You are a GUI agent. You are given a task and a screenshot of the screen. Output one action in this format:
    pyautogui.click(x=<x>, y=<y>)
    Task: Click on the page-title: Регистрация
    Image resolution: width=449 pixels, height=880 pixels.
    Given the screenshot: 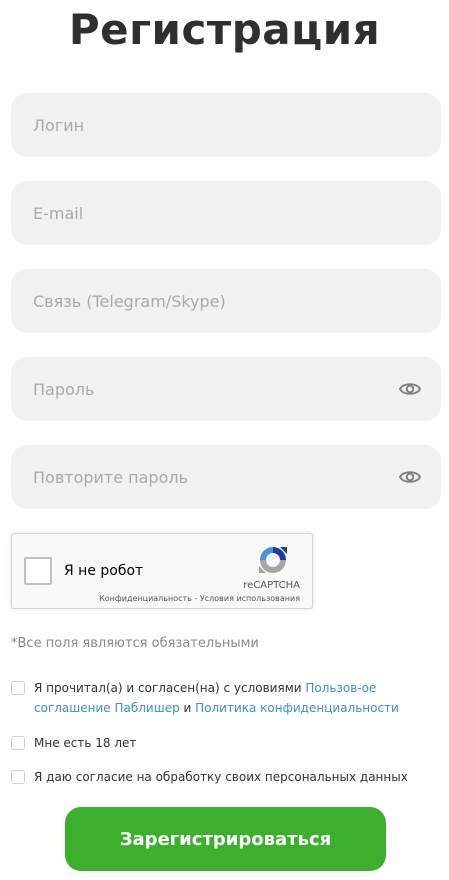 What is the action you would take?
    pyautogui.click(x=224, y=29)
    